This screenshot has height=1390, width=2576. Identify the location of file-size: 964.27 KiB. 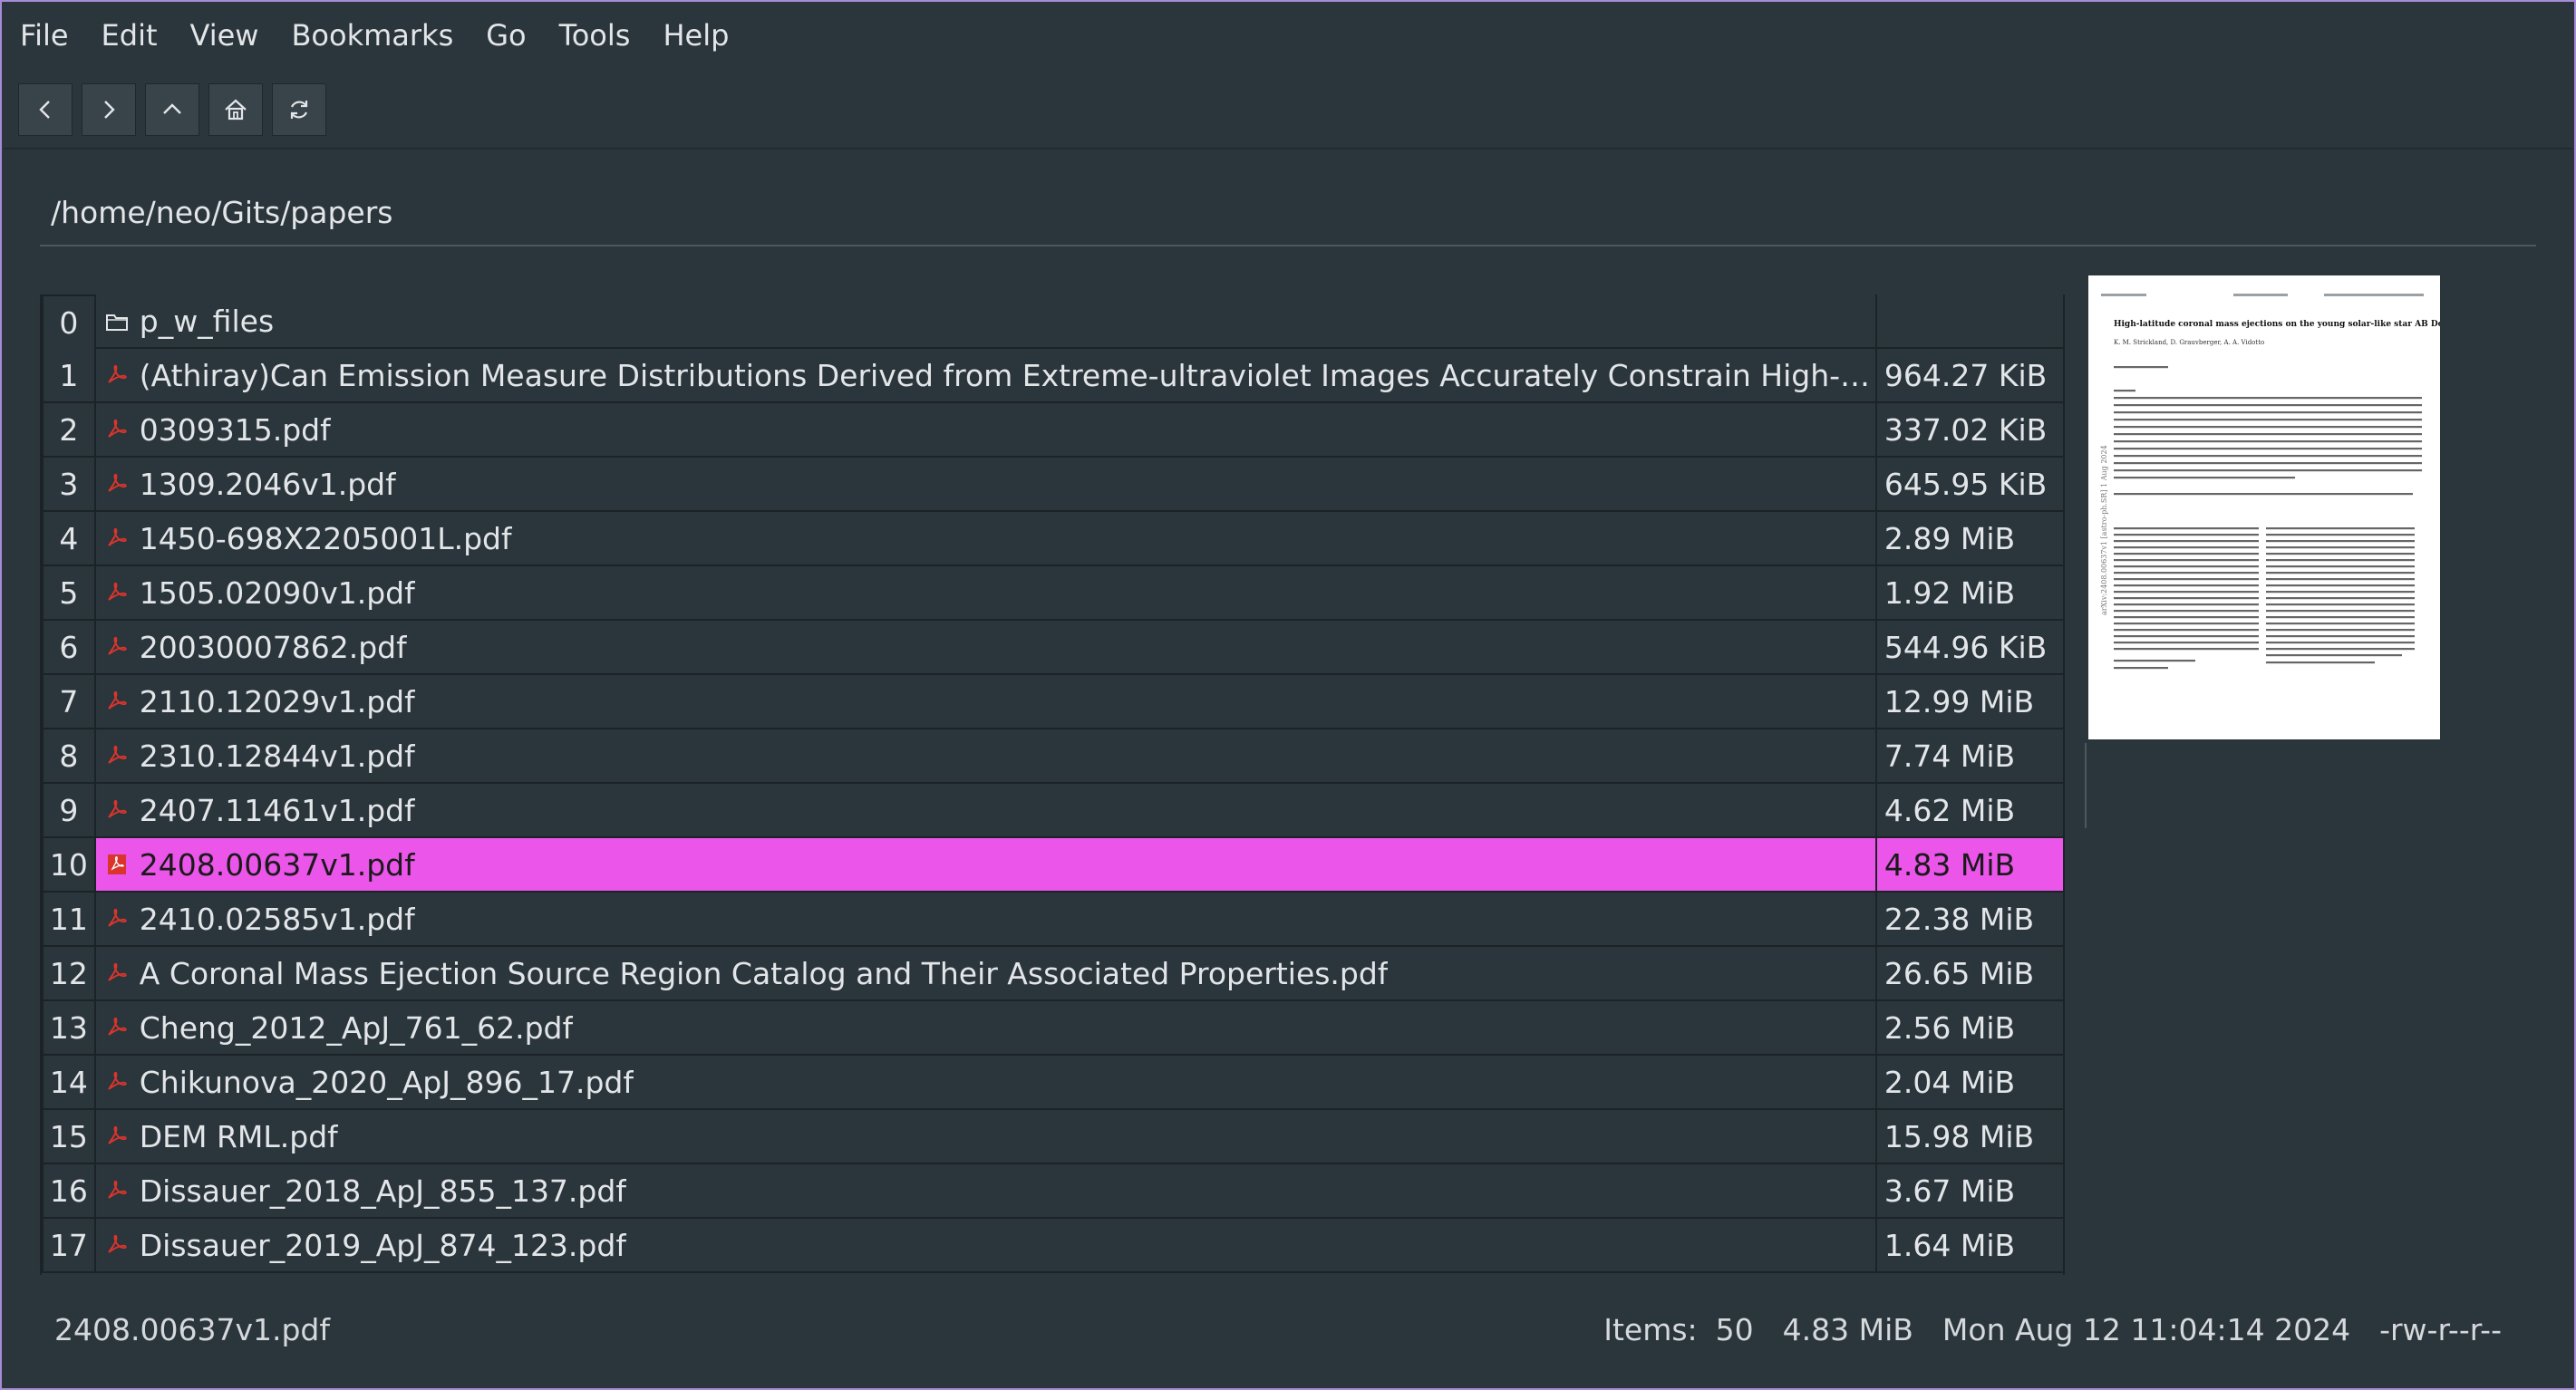
(1968, 376).